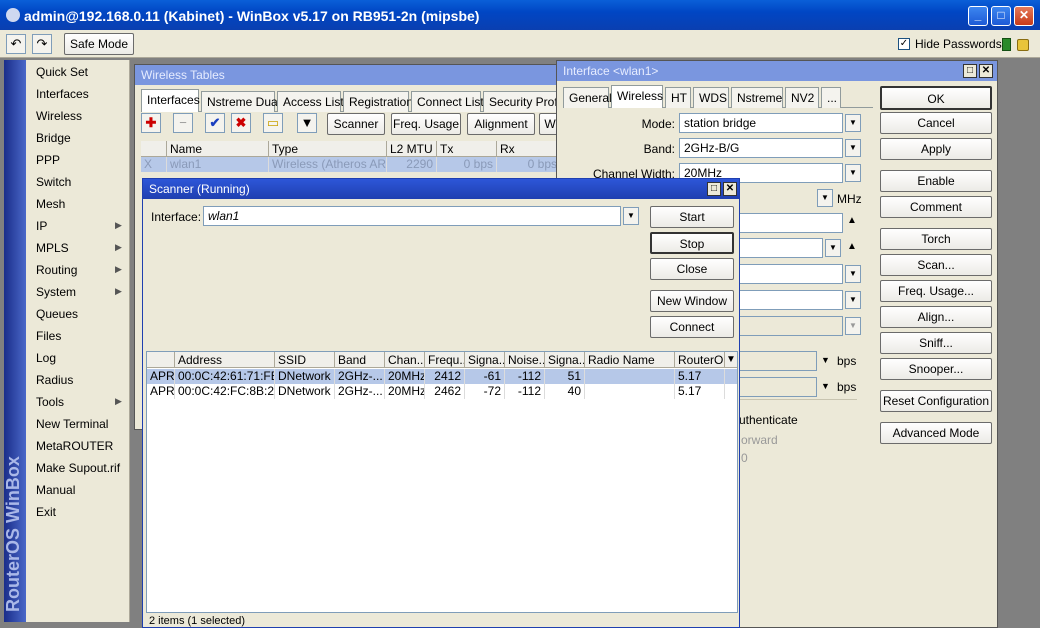  I want to click on menu-item-switch: Switch, so click(53, 182).